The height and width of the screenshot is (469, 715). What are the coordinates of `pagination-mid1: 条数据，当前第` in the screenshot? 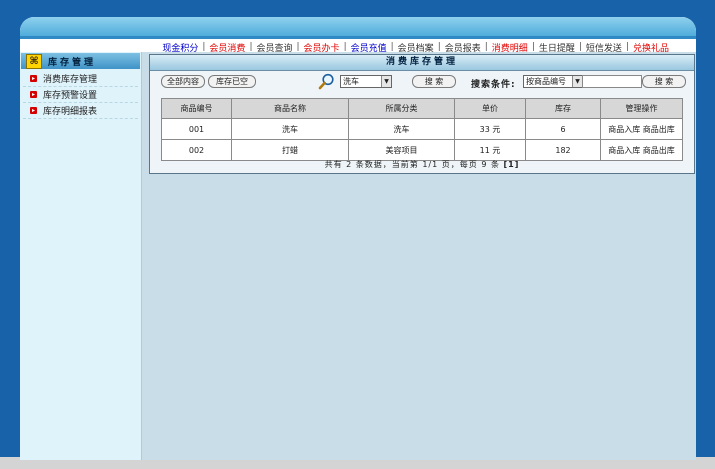 It's located at (387, 164).